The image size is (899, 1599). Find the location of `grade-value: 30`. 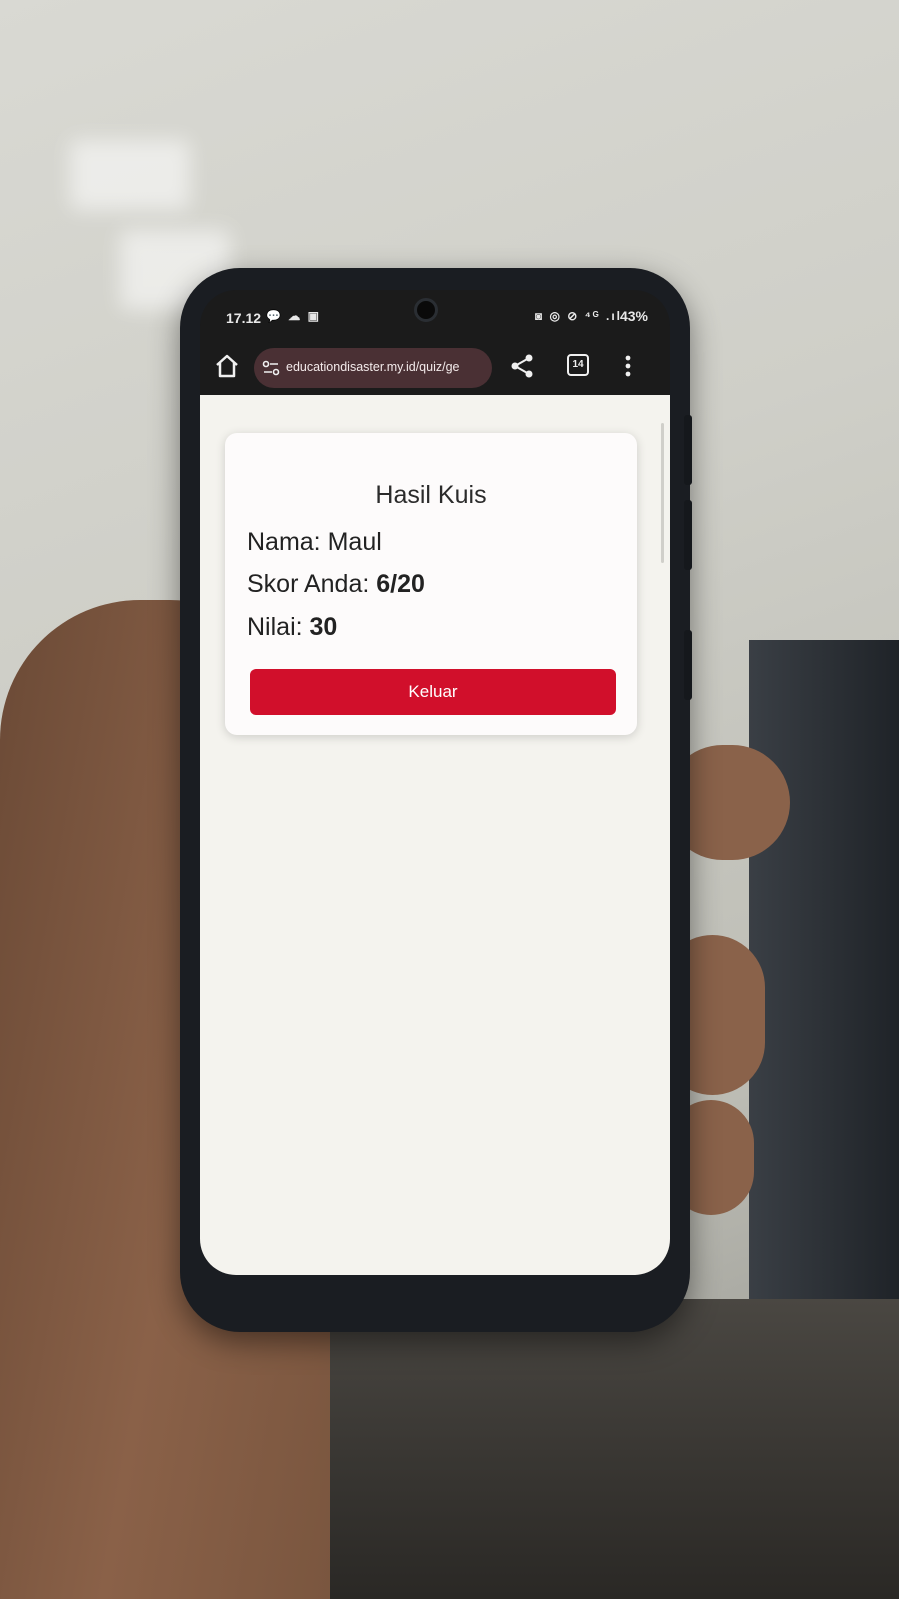

grade-value: 30 is located at coordinates (323, 627).